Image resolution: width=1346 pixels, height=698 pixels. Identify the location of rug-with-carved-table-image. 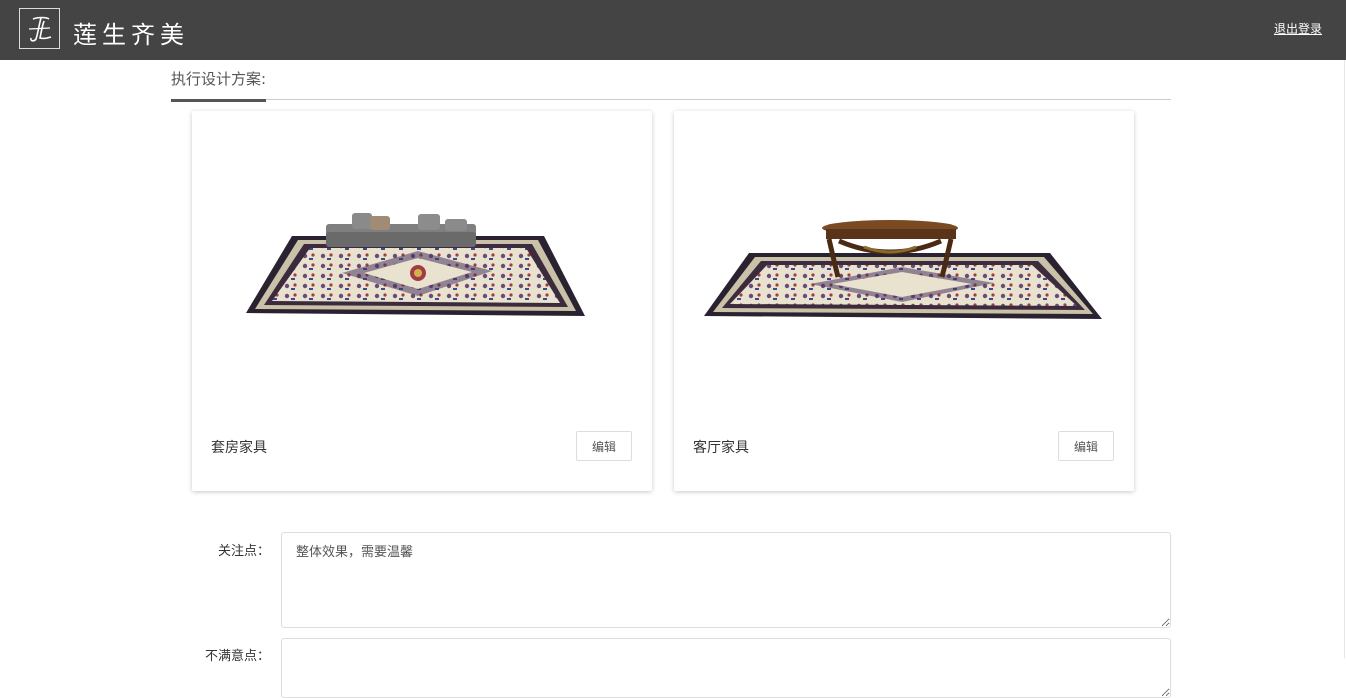
(903, 269).